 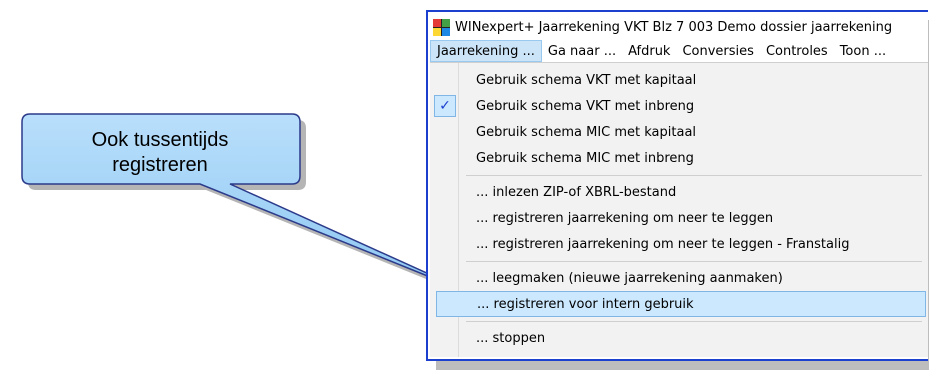 I want to click on menu-item-schema-vkt-kapitaal: Gebruik schema VKT met kapitaal, so click(x=679, y=80).